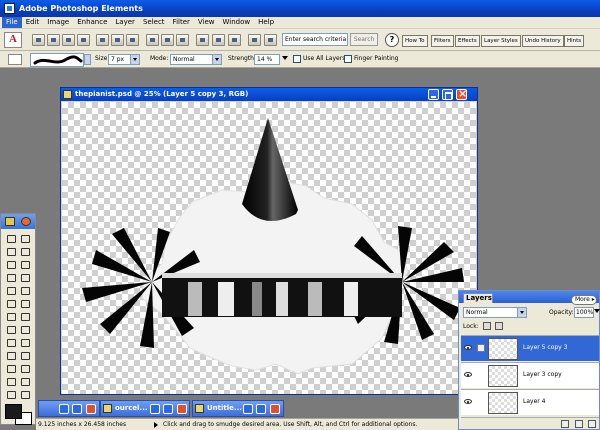 The height and width of the screenshot is (430, 600). I want to click on menu-help: Help, so click(266, 22).